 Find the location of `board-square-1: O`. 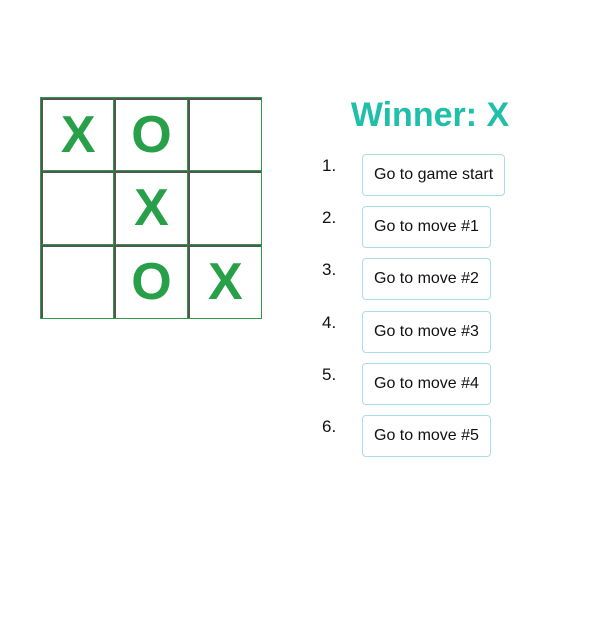

board-square-1: O is located at coordinates (151, 135).